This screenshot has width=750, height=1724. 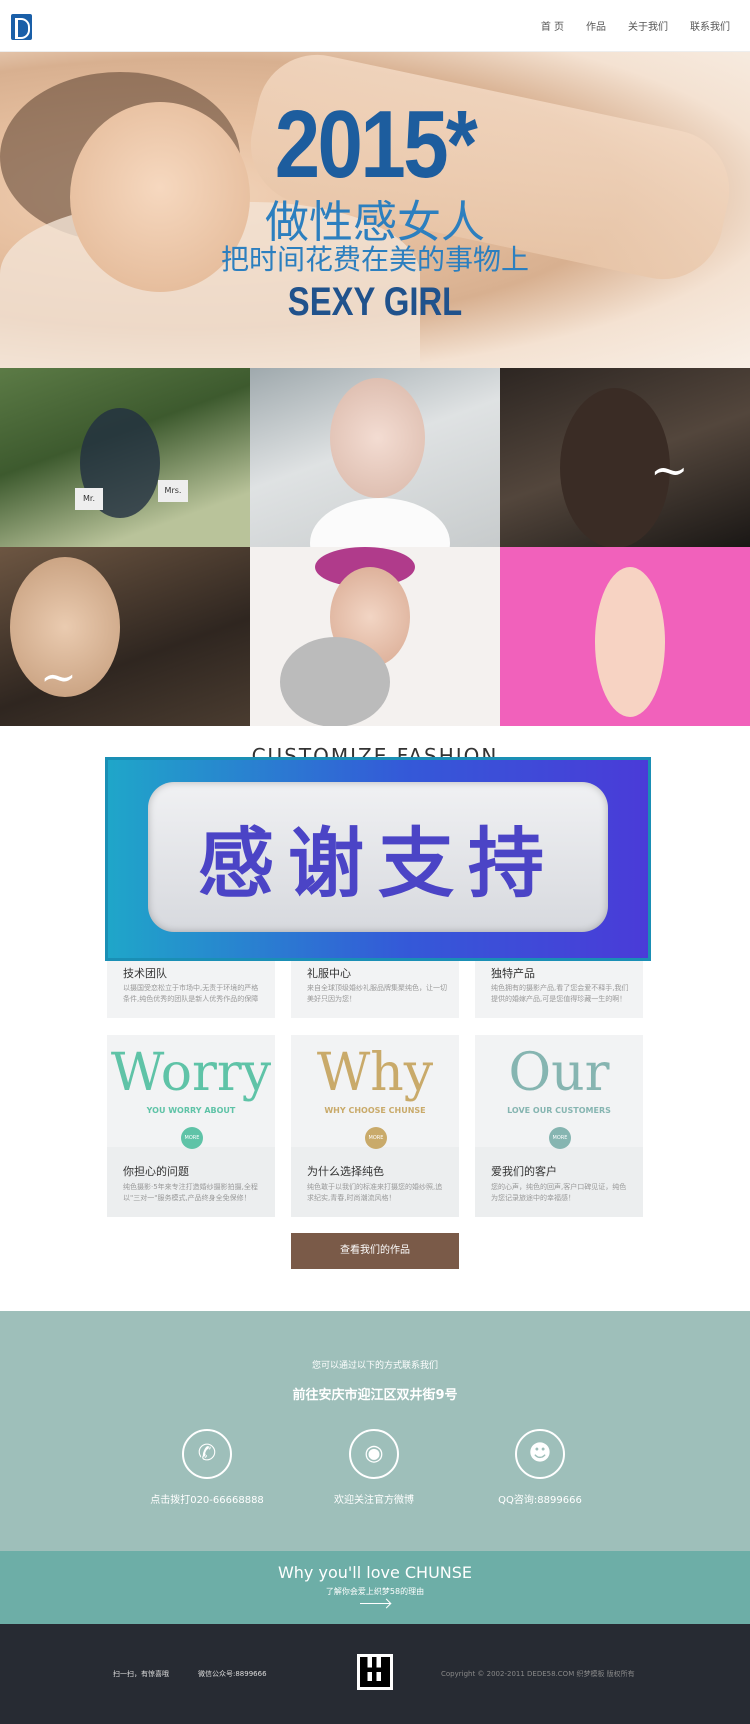 I want to click on gallery-photo-couple-chairs: Mr. Mrs., so click(x=125, y=457).